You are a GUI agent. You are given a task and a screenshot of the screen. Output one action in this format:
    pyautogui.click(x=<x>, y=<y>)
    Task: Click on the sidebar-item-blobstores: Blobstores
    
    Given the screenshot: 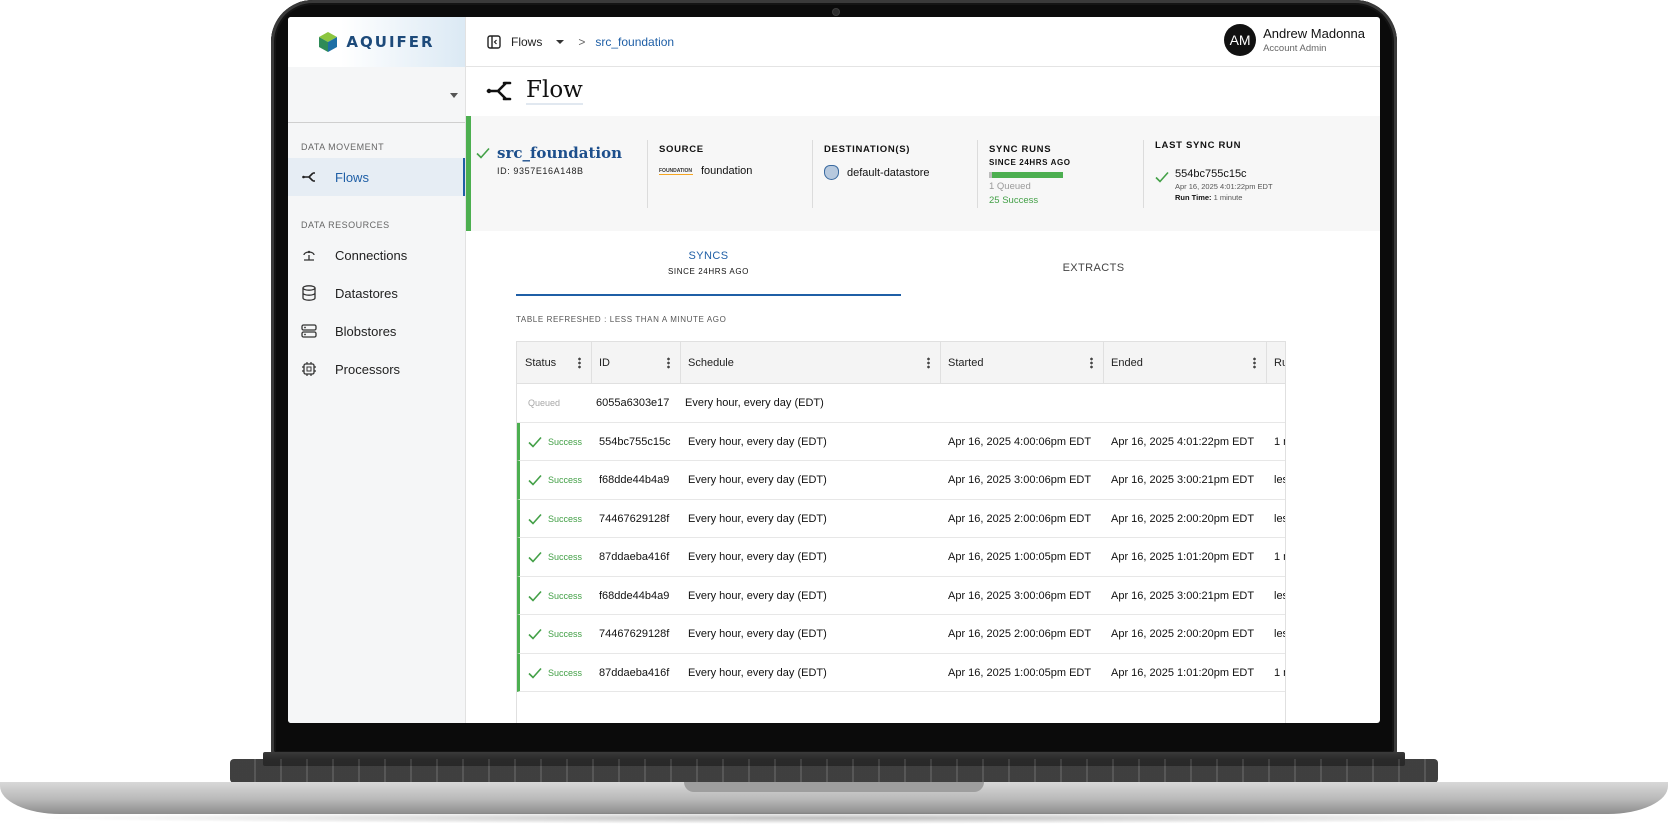 What is the action you would take?
    pyautogui.click(x=376, y=331)
    